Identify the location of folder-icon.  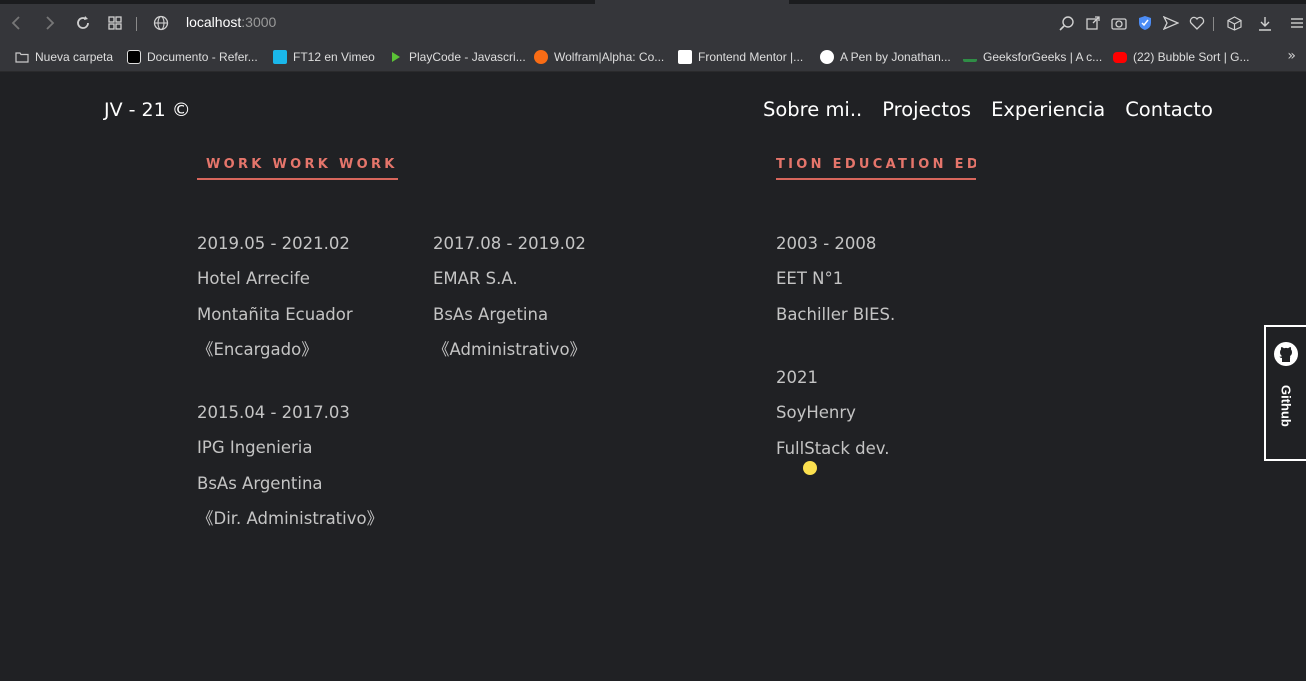
(22, 57).